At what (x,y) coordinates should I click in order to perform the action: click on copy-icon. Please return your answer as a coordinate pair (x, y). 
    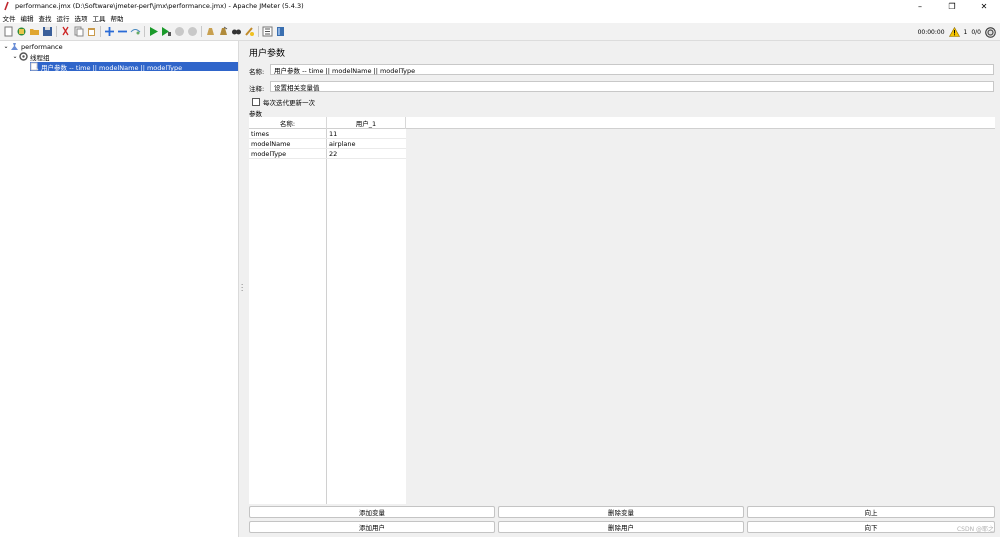
    Looking at the image, I should click on (78, 31).